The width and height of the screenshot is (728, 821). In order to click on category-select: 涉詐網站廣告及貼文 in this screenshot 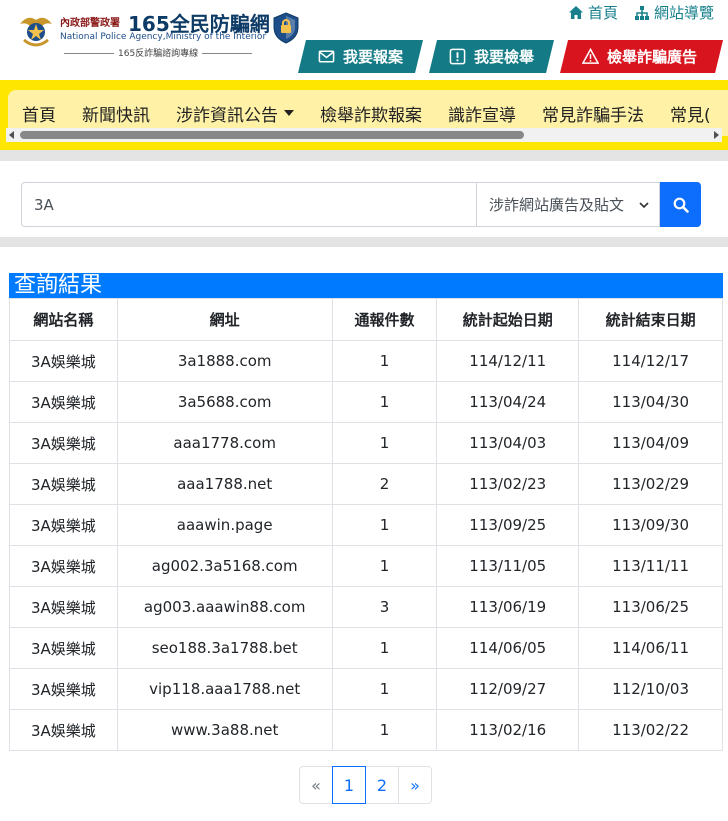, I will do `click(568, 204)`.